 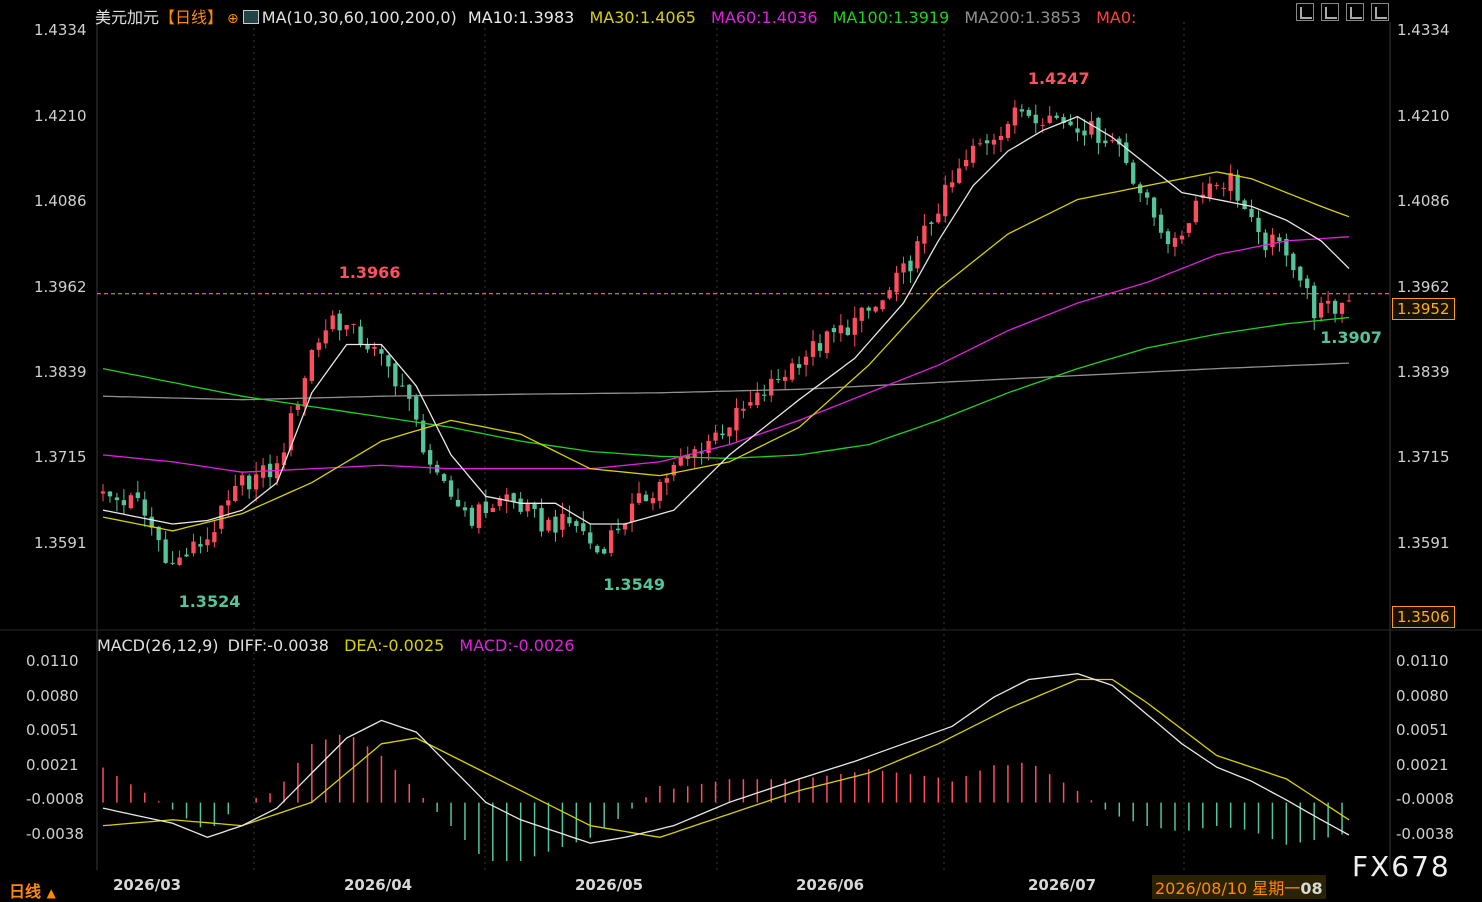 What do you see at coordinates (55, 798) in the screenshot?
I see `macd-tick-left: -0.0008` at bounding box center [55, 798].